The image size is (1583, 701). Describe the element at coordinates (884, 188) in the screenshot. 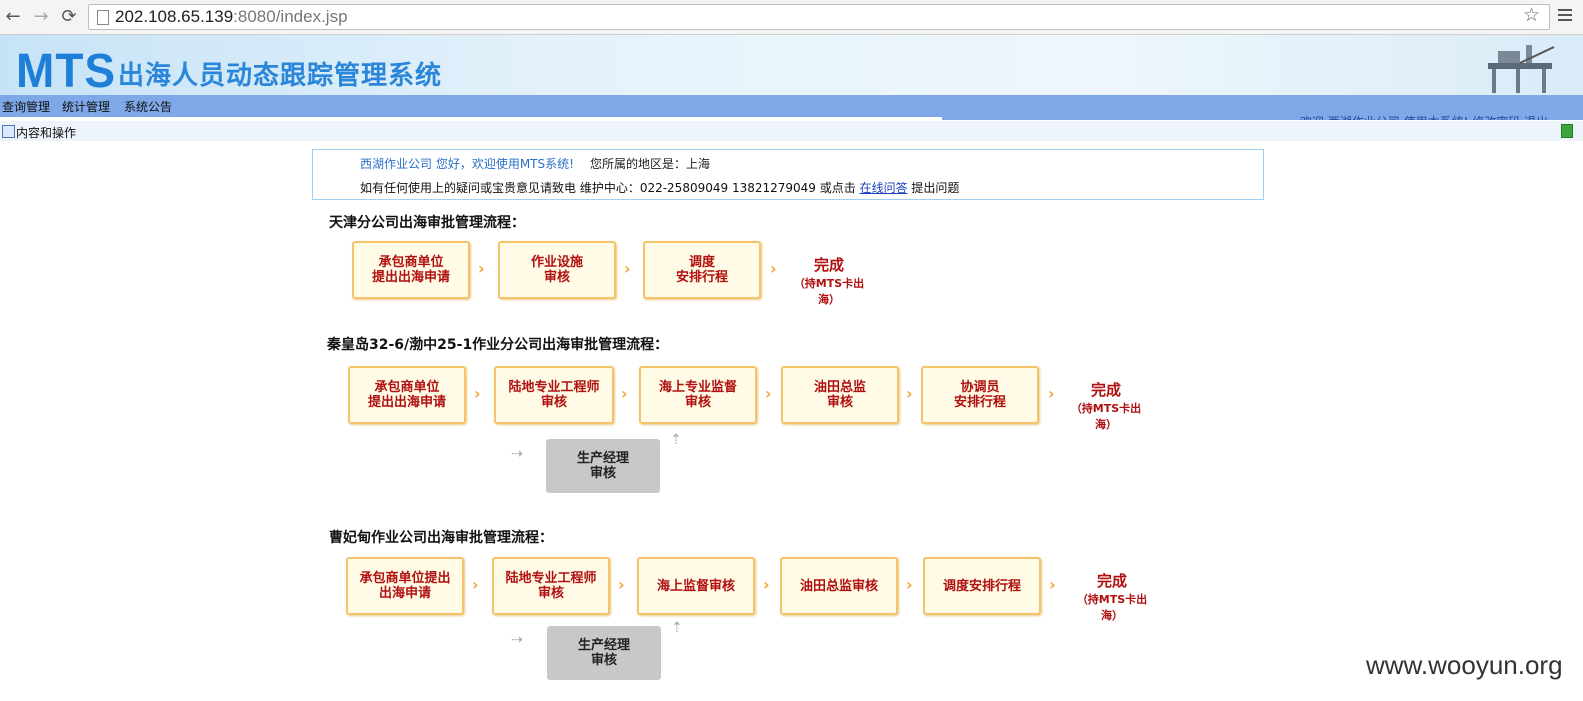

I see `online-qa-link: 在线问答` at that location.